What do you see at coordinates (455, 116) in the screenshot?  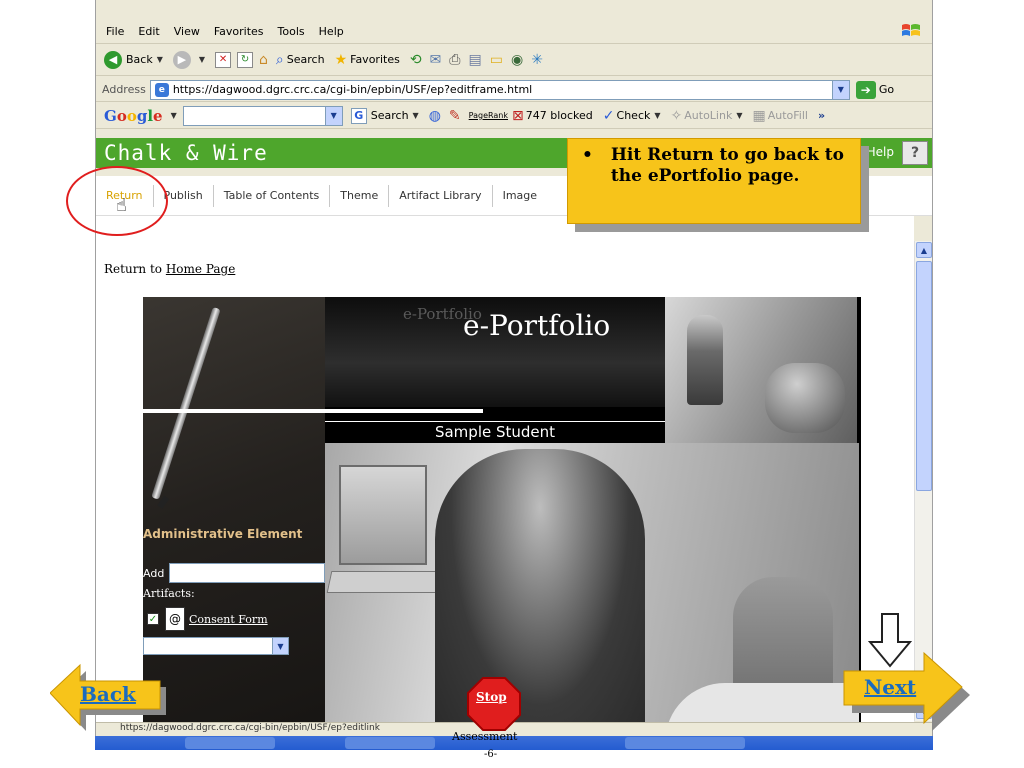 I see `news-icon: ✎` at bounding box center [455, 116].